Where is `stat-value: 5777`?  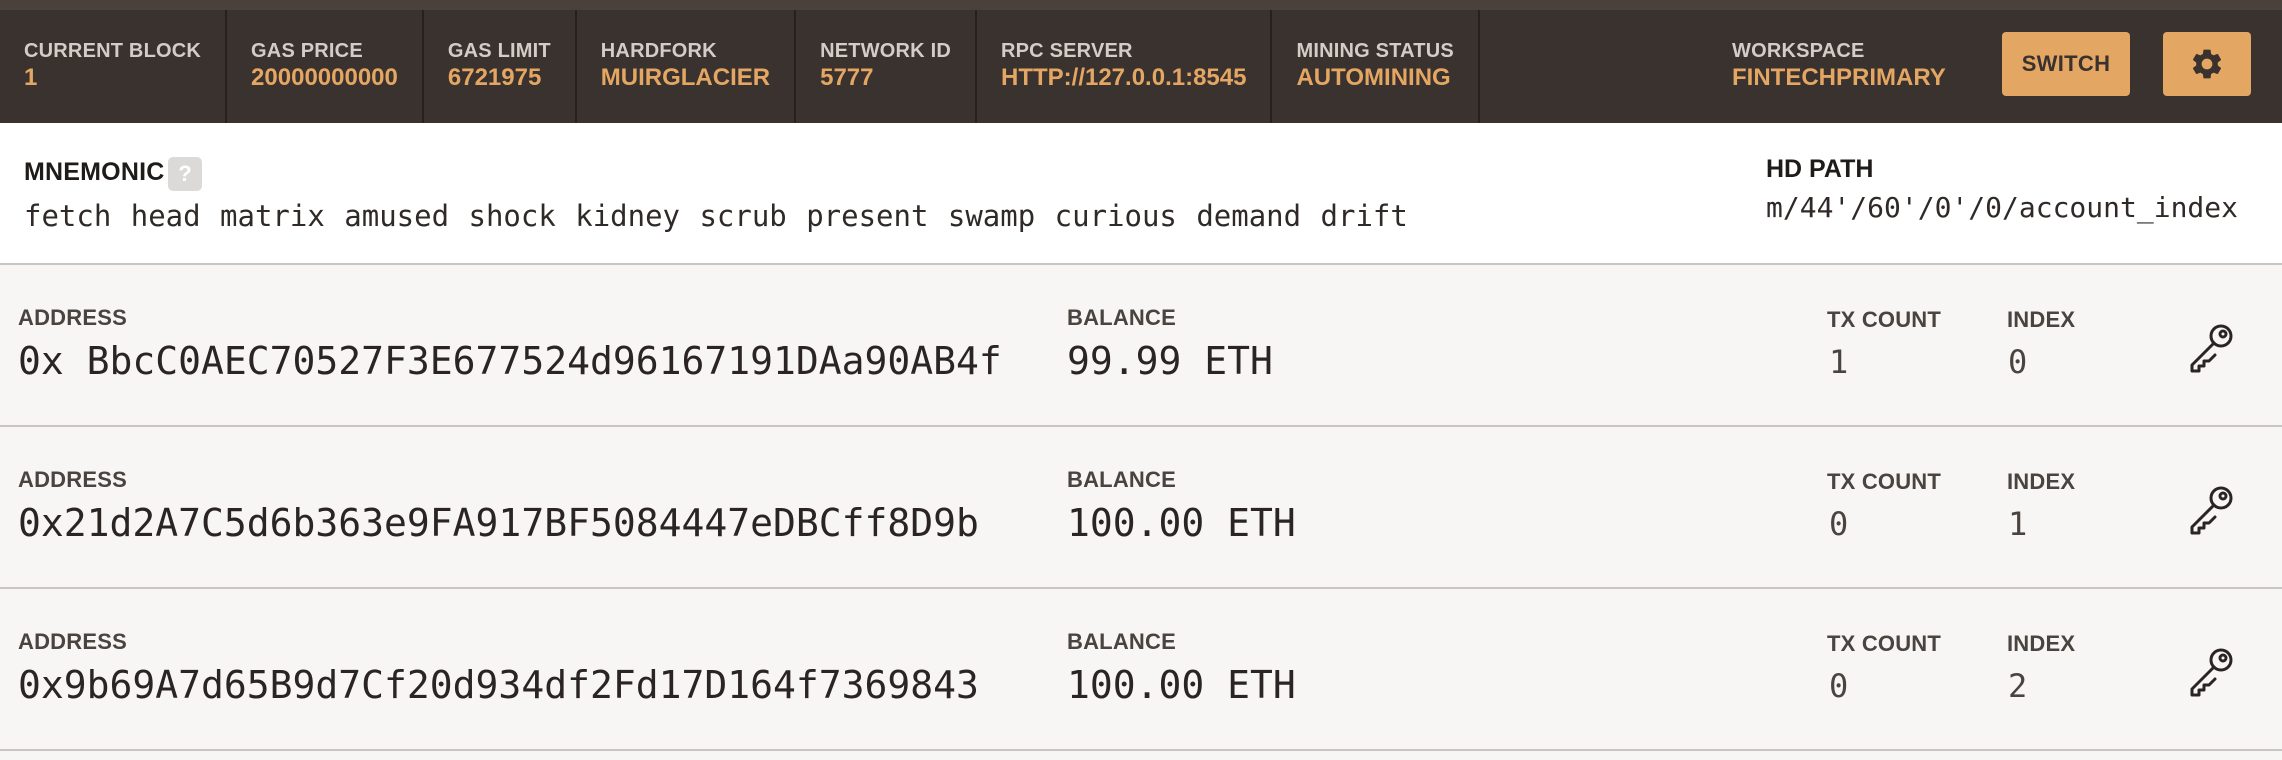 stat-value: 5777 is located at coordinates (847, 77).